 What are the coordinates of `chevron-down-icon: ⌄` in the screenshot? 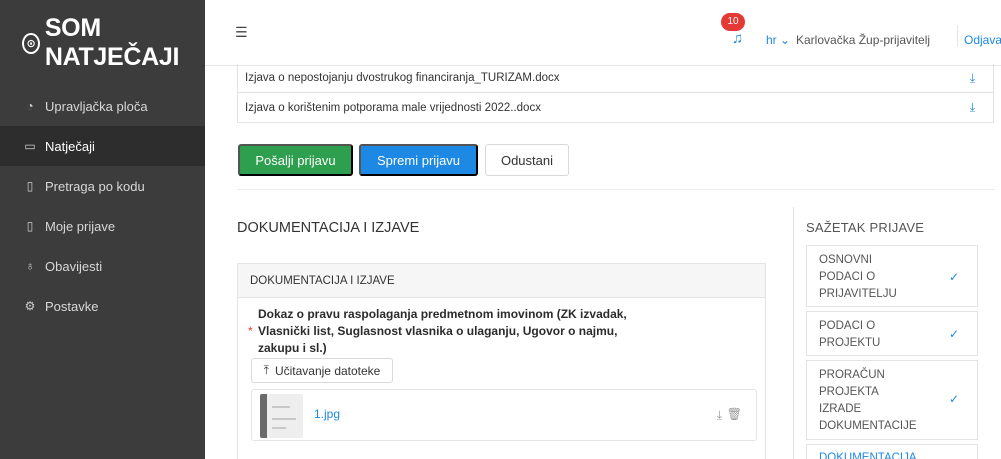 It's located at (785, 40).